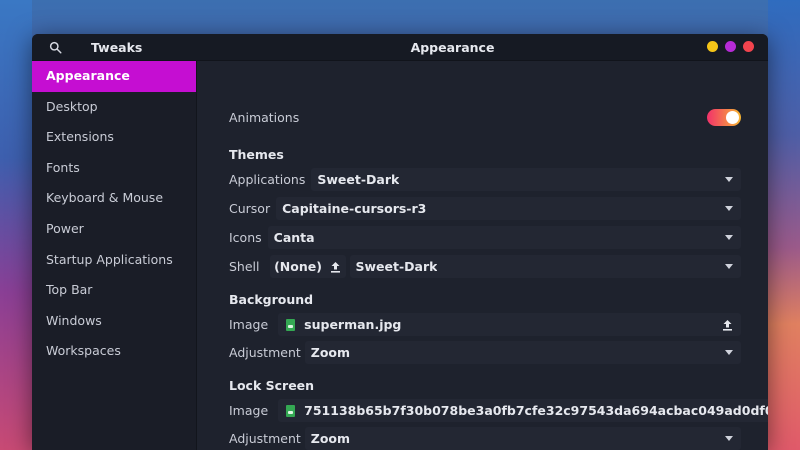 The height and width of the screenshot is (450, 800). What do you see at coordinates (400, 47) in the screenshot?
I see `titlebar: Tweaks Appearance` at bounding box center [400, 47].